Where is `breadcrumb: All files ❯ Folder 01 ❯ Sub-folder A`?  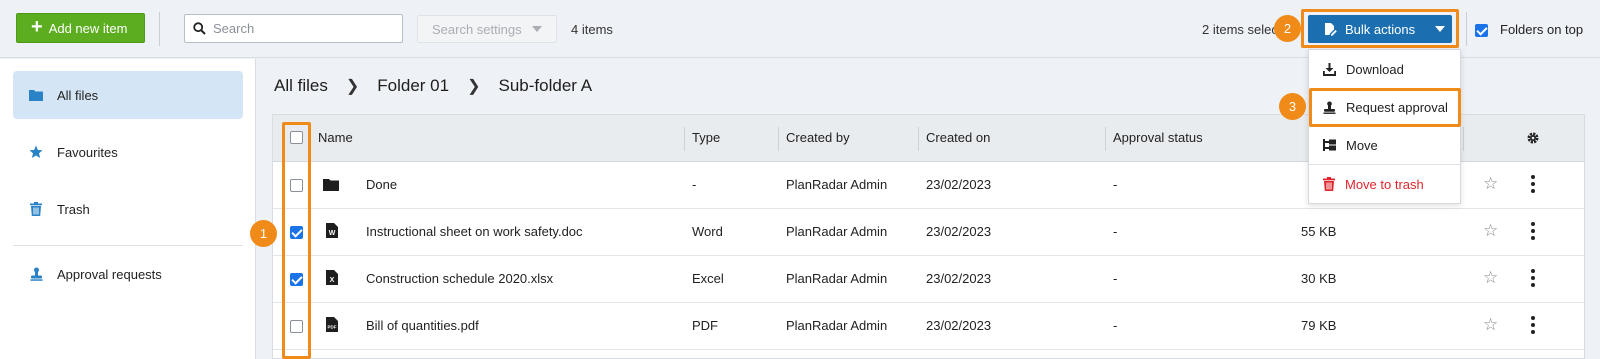 breadcrumb: All files ❯ Folder 01 ❯ Sub-folder A is located at coordinates (433, 86).